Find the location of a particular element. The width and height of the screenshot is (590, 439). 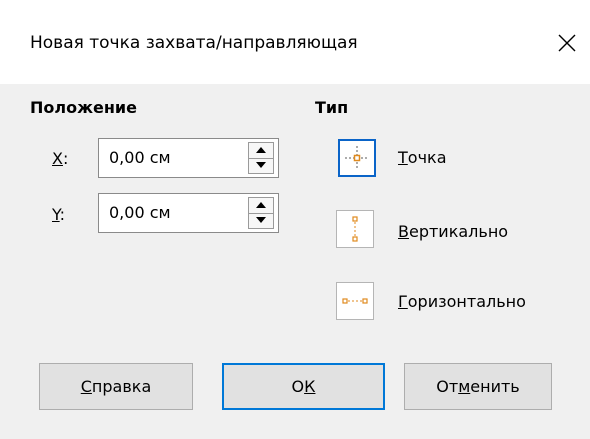

y-label: Y: is located at coordinates (58, 214).